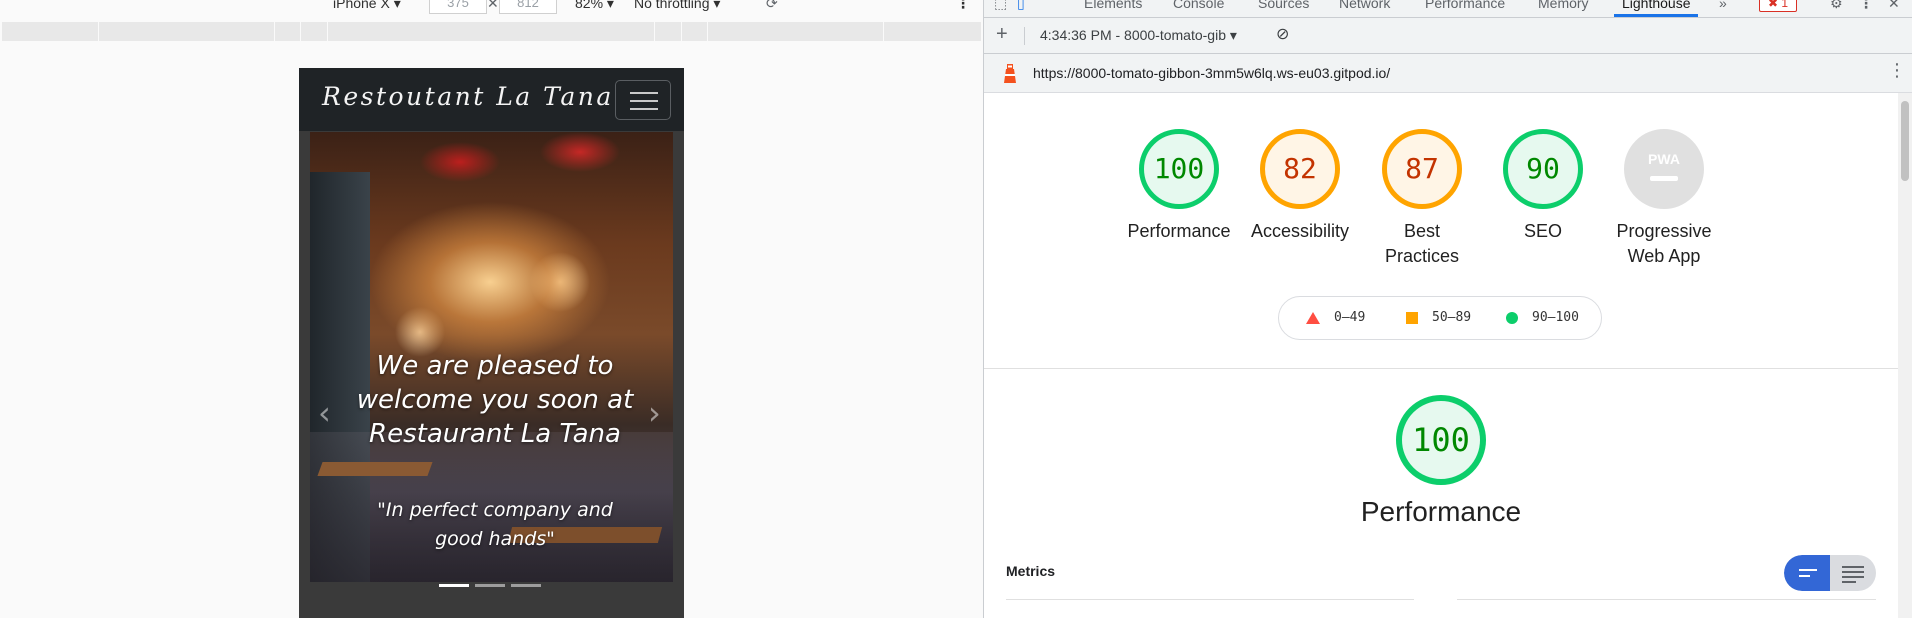 The image size is (1912, 618). I want to click on gauge-score: 87, so click(1422, 169).